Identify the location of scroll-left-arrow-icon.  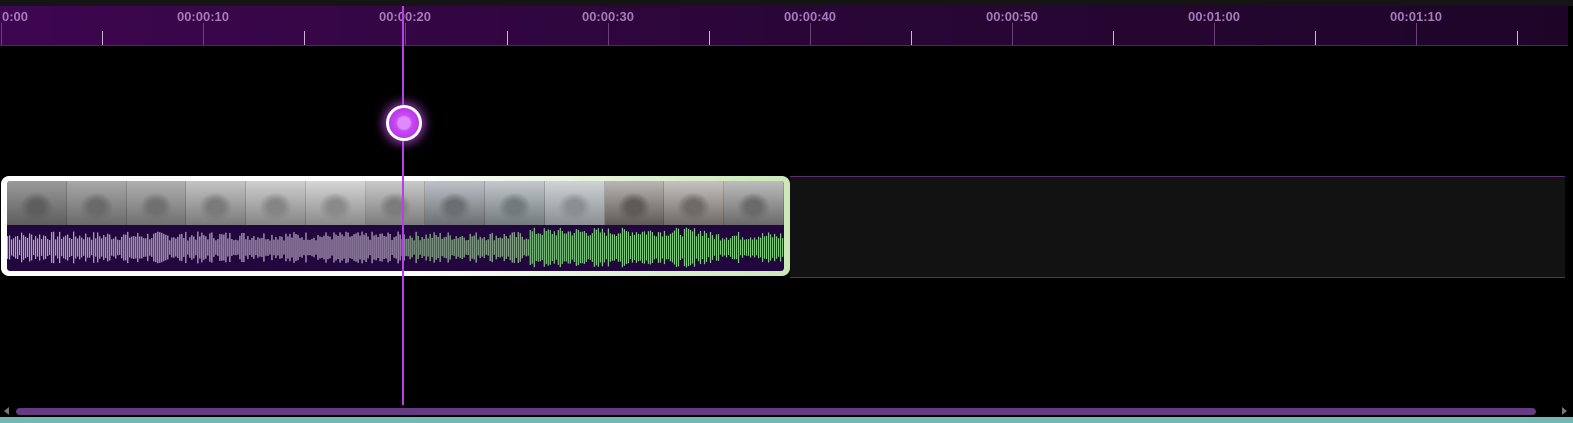
(6, 411).